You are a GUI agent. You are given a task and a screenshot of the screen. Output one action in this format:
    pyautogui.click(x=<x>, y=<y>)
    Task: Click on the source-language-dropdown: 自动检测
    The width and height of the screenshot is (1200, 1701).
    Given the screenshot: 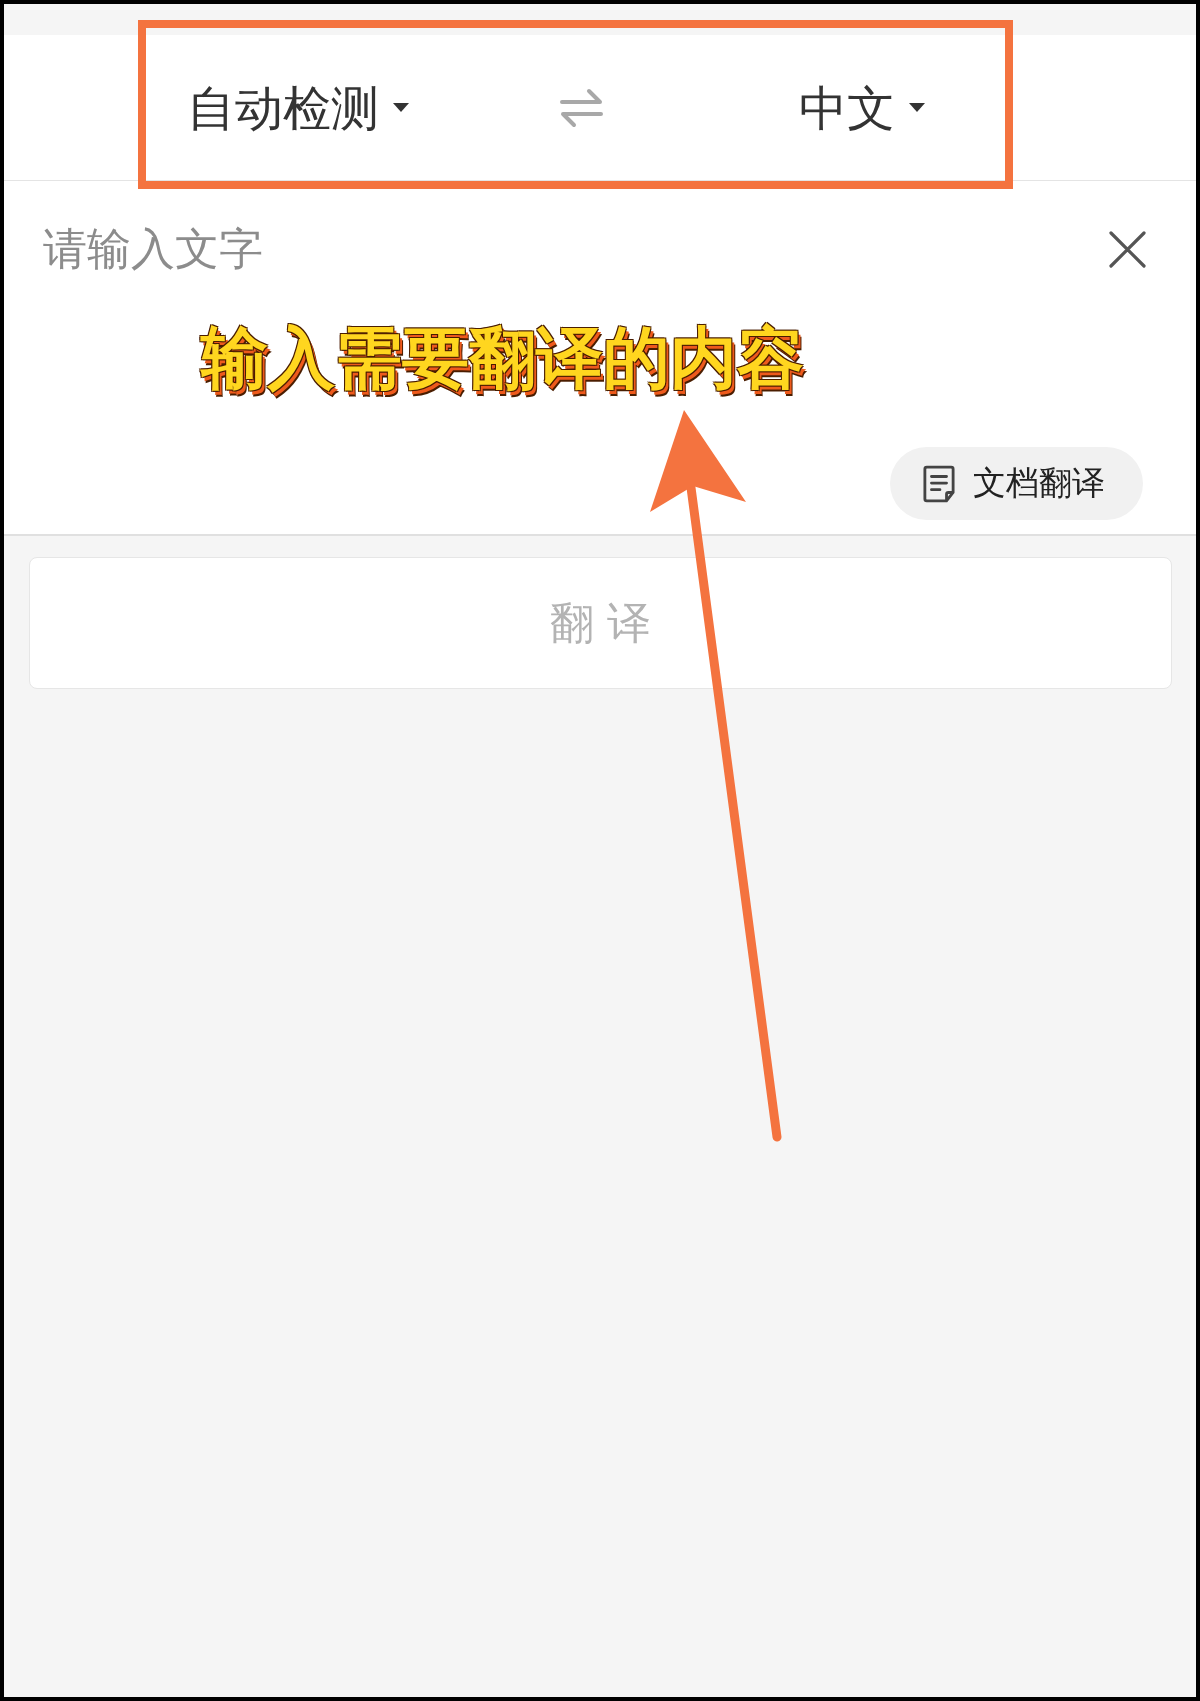 What is the action you would take?
    pyautogui.click(x=298, y=107)
    